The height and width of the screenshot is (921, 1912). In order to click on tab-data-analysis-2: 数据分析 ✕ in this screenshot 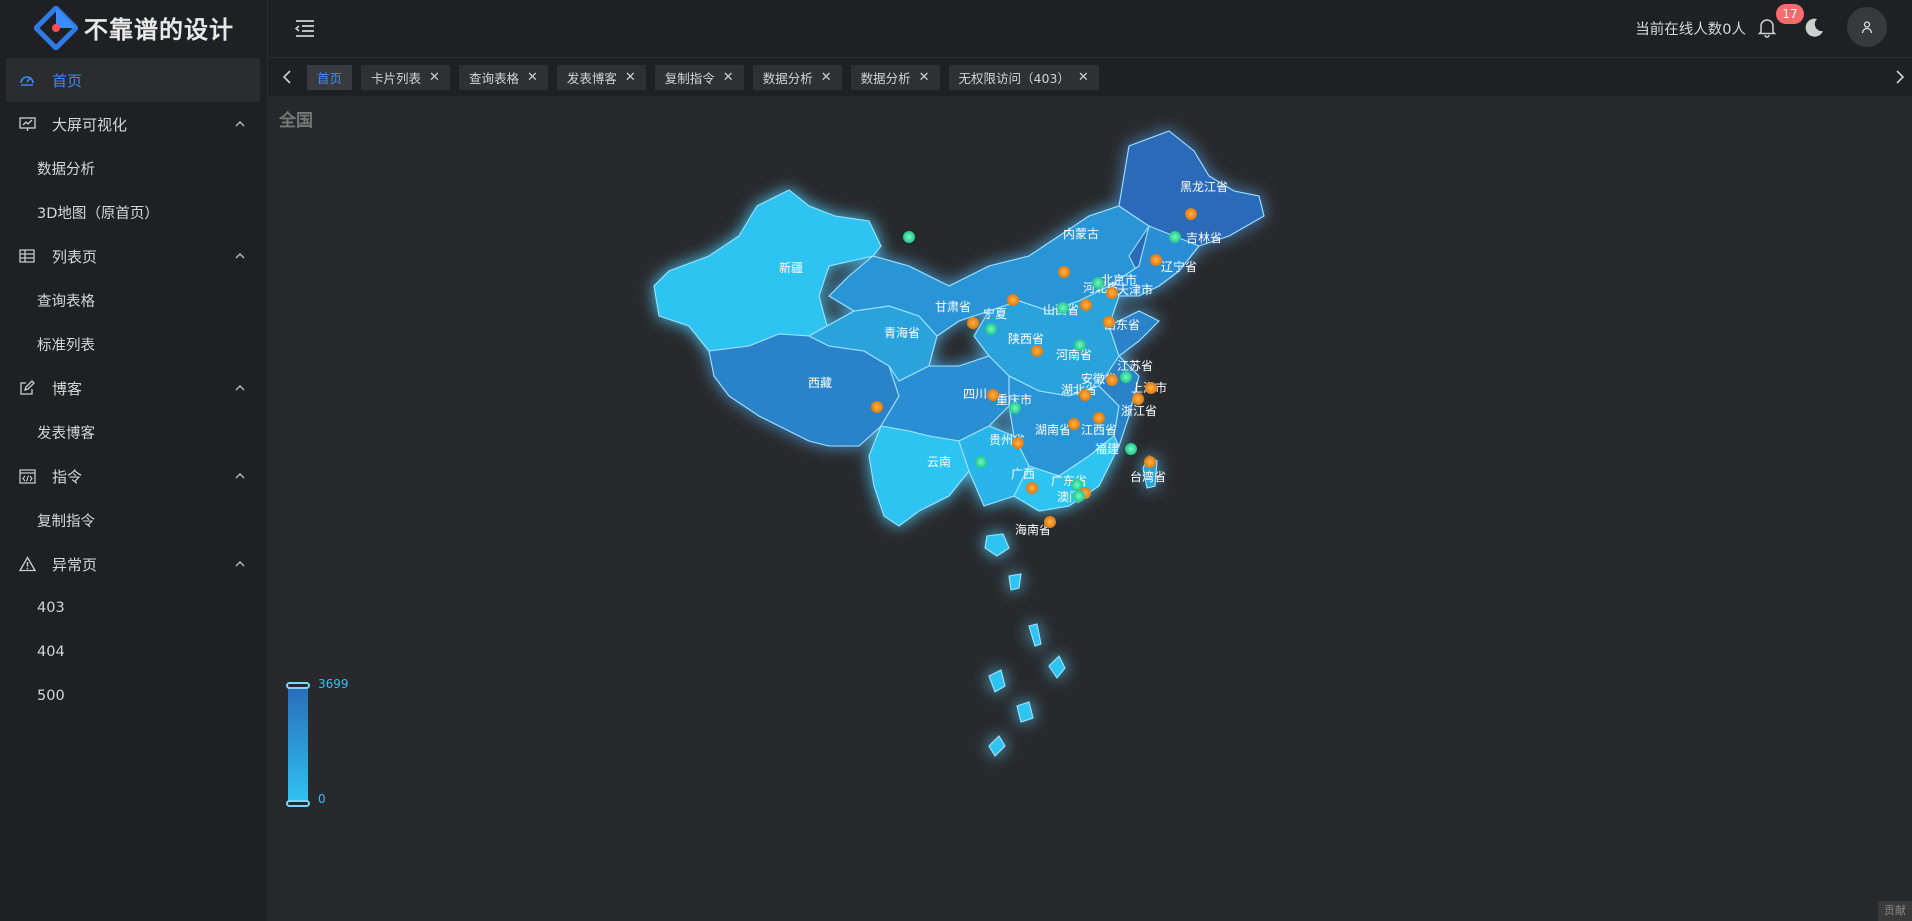, I will do `click(895, 77)`.